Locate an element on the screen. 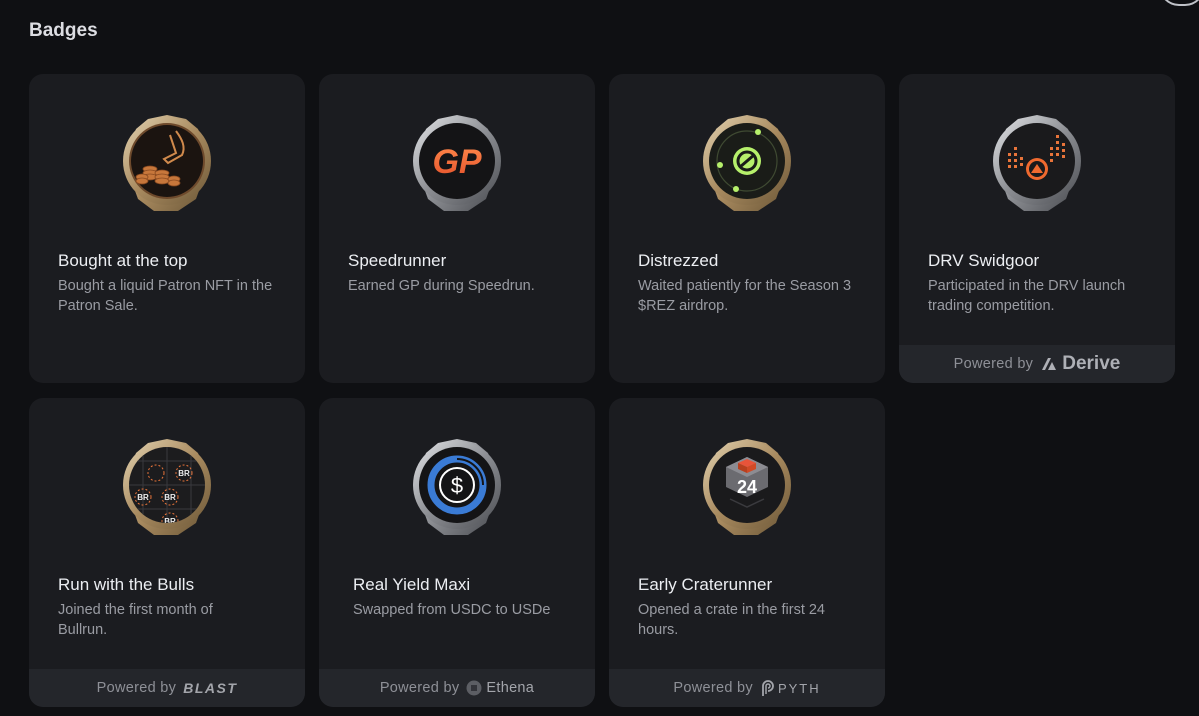 The height and width of the screenshot is (716, 1199). badge-title: Distrezzed is located at coordinates (678, 260).